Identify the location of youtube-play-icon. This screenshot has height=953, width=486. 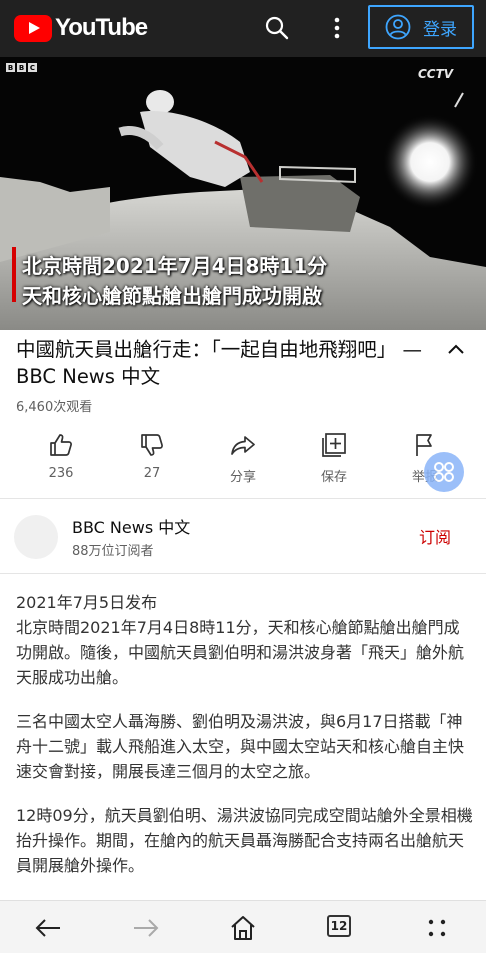
(33, 28).